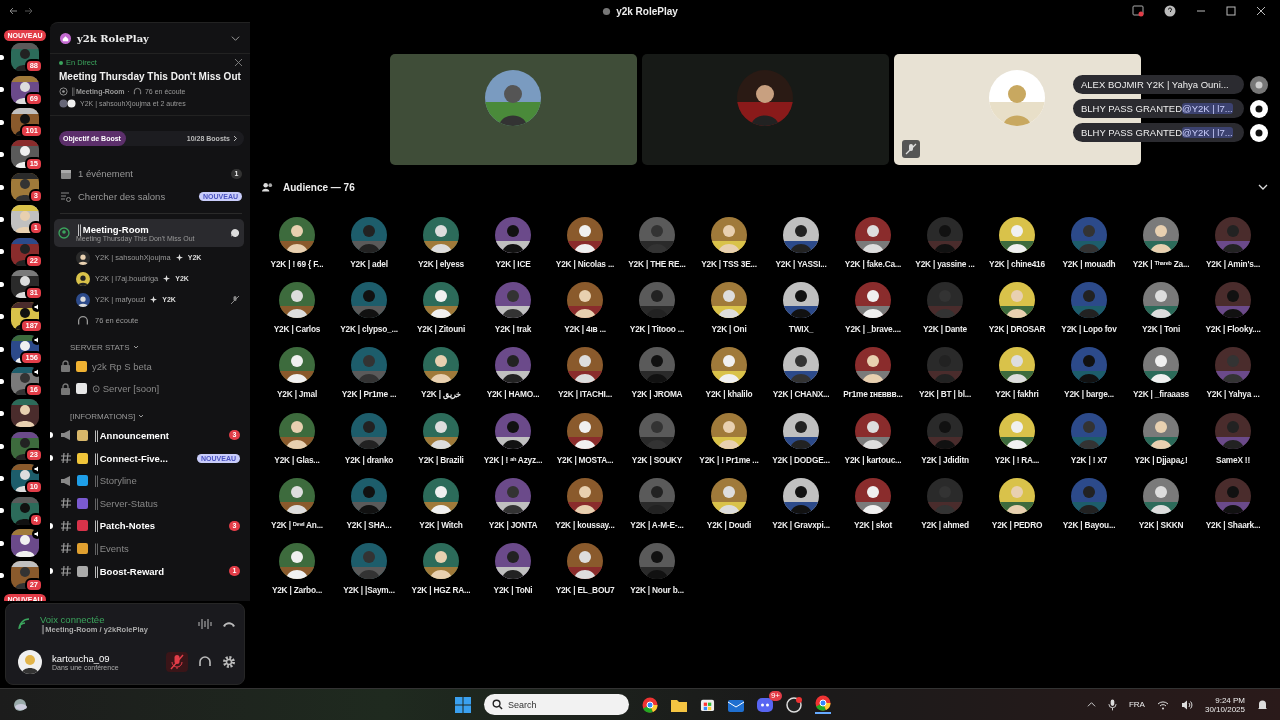  What do you see at coordinates (1224, 709) in the screenshot?
I see `clock-date: 30/10/2025` at bounding box center [1224, 709].